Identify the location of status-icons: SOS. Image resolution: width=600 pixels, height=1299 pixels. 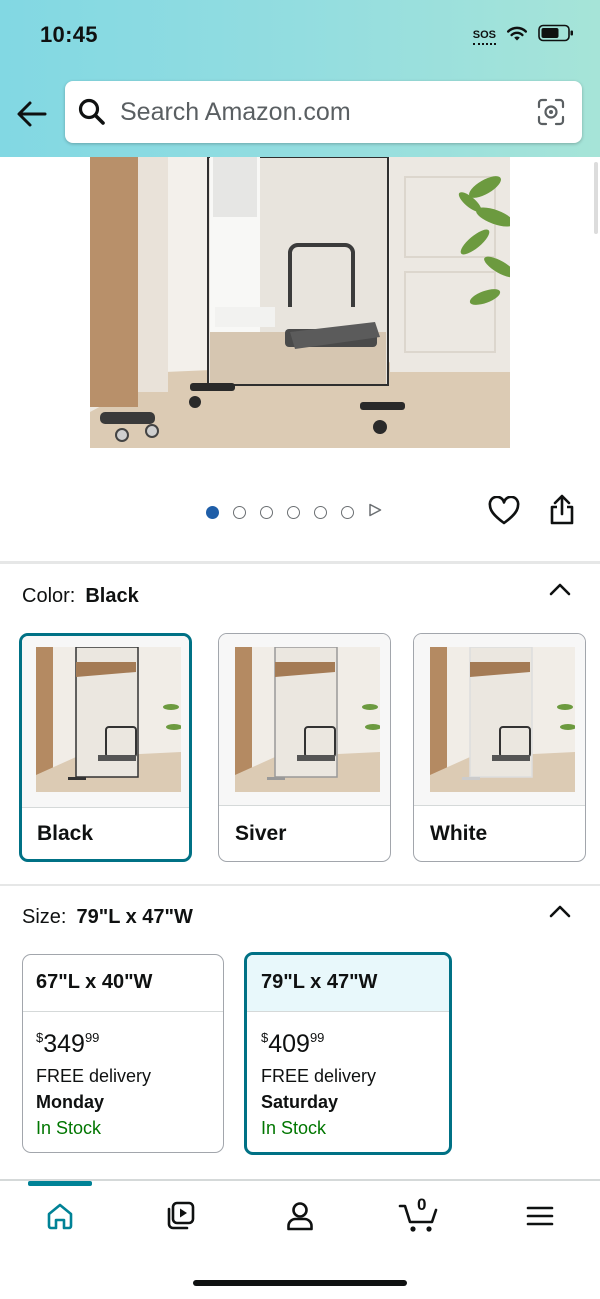
(523, 35).